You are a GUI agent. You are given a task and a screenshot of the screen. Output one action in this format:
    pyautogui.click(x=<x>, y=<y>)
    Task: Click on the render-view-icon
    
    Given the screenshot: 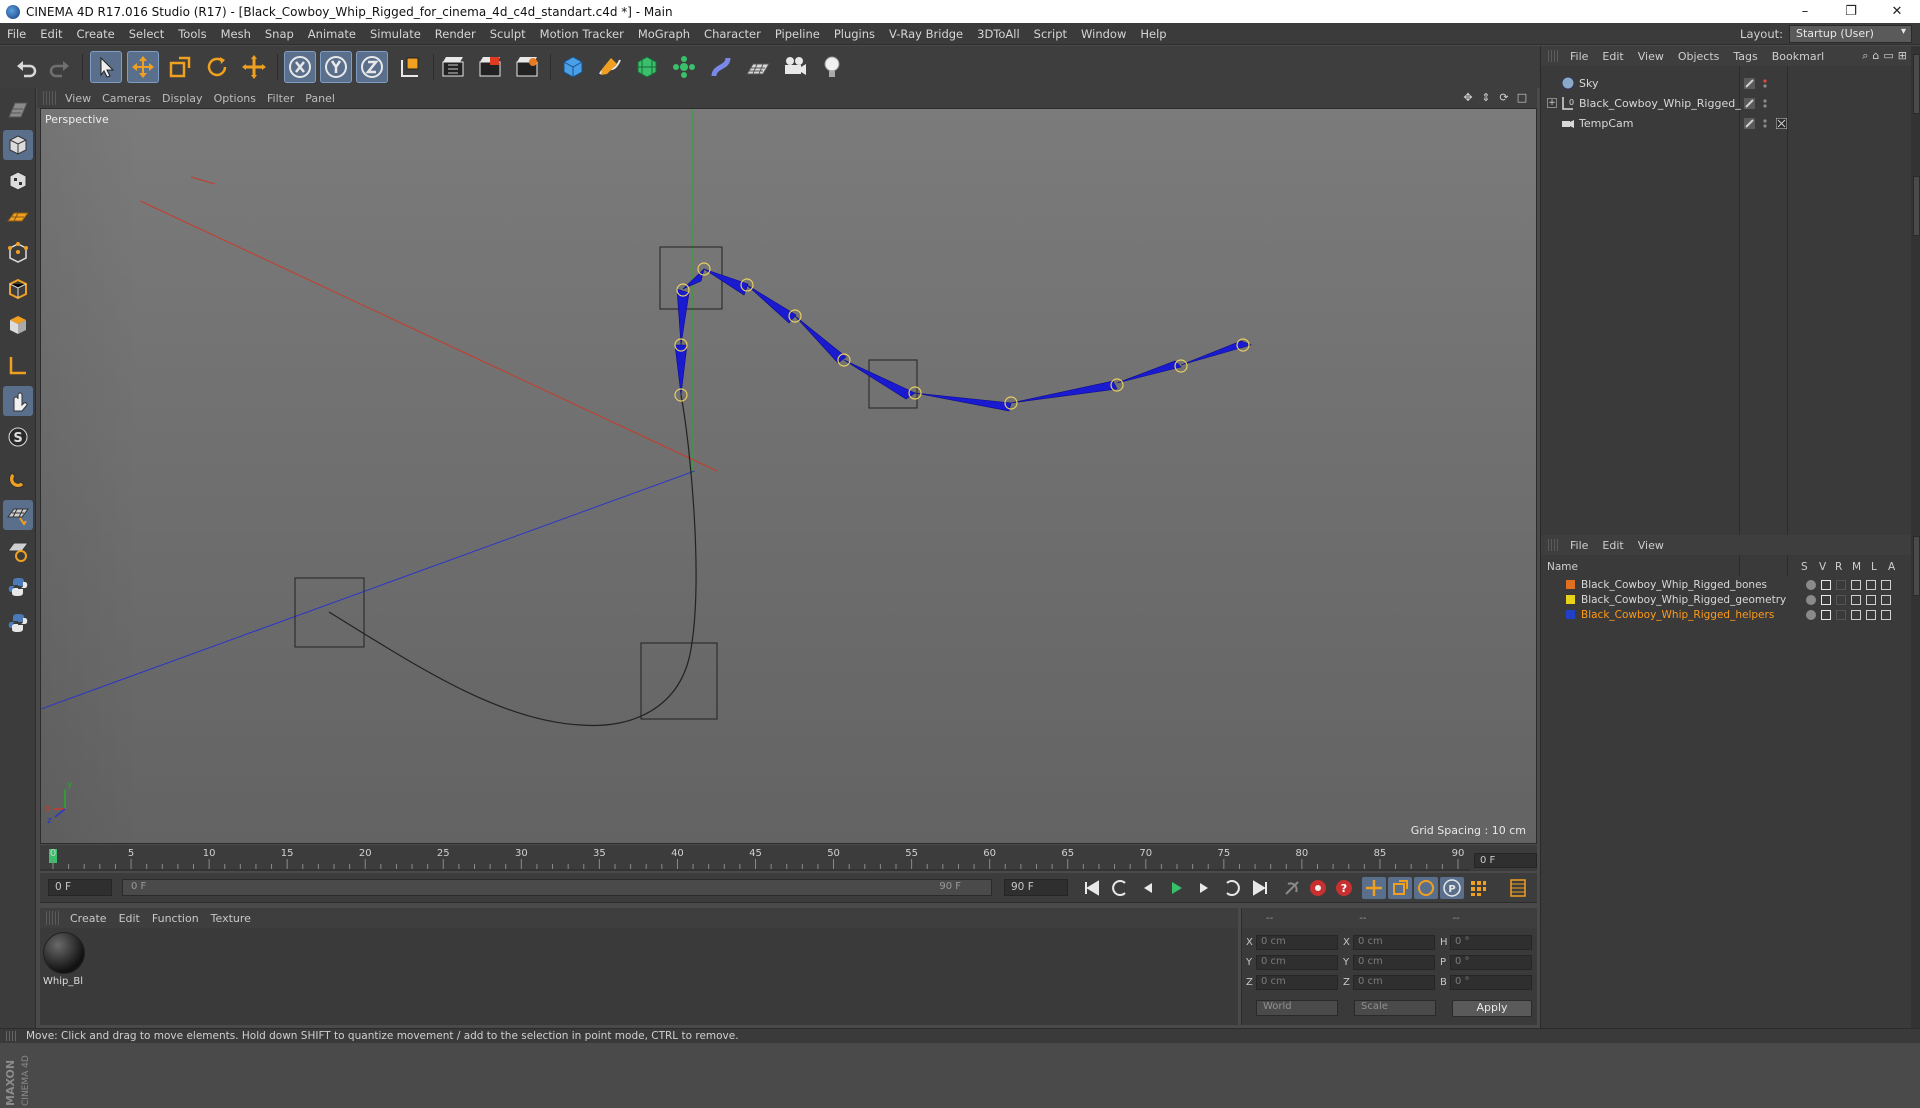 What is the action you would take?
    pyautogui.click(x=453, y=67)
    